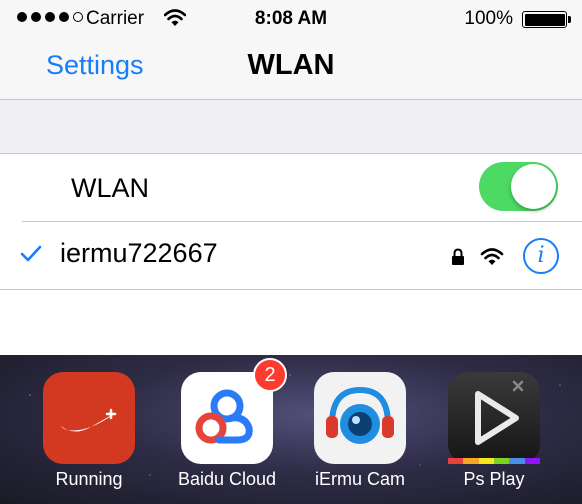 This screenshot has height=504, width=582. I want to click on app-ps-play: Ps Play, so click(494, 431).